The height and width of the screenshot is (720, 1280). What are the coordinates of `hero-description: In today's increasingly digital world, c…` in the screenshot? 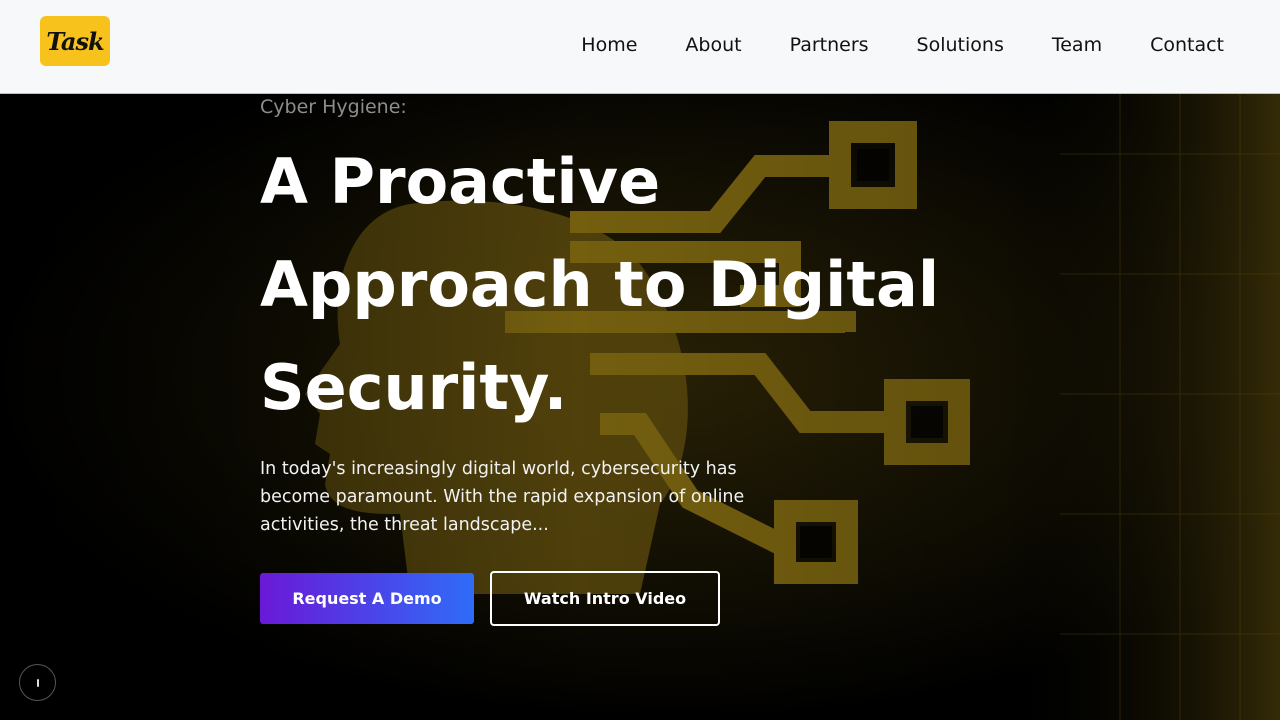 It's located at (502, 497).